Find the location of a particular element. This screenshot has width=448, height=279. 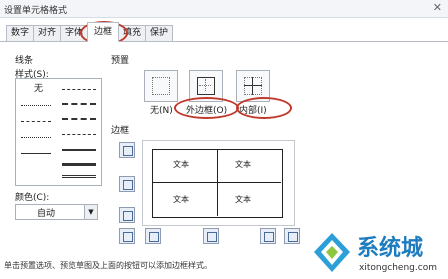

line-style-thin is located at coordinates (36, 153).